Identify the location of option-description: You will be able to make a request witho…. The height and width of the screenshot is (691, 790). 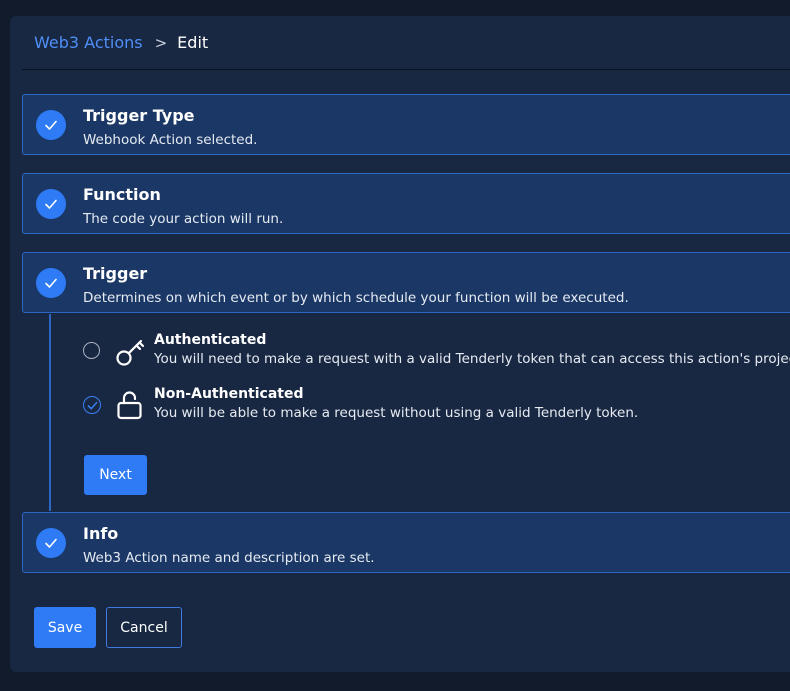
(396, 413).